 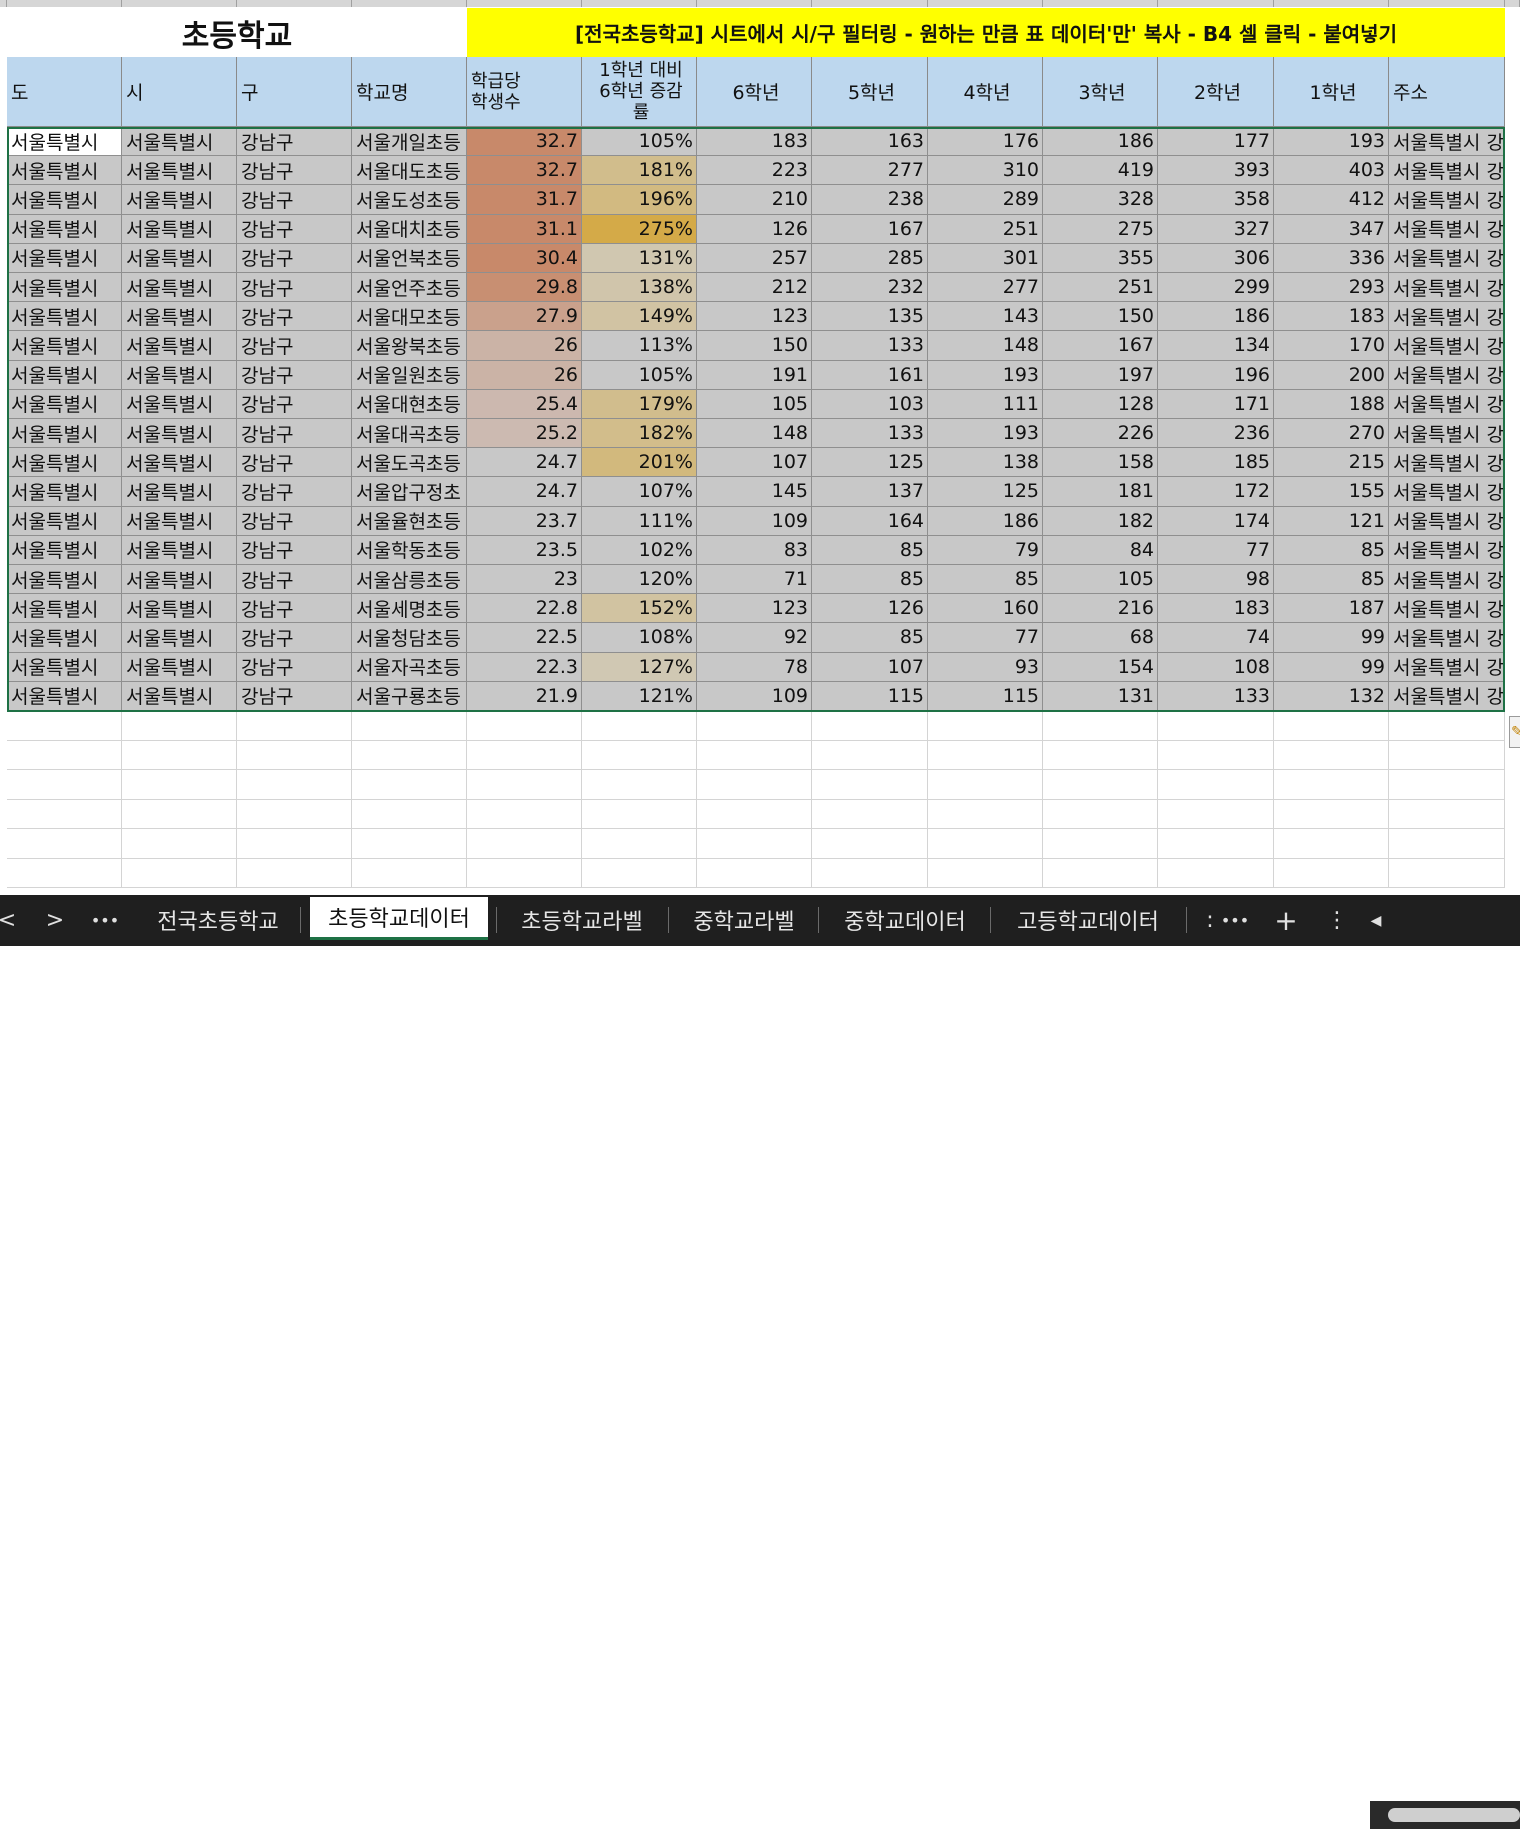 What do you see at coordinates (639, 434) in the screenshot?
I see `data-cell: 182%` at bounding box center [639, 434].